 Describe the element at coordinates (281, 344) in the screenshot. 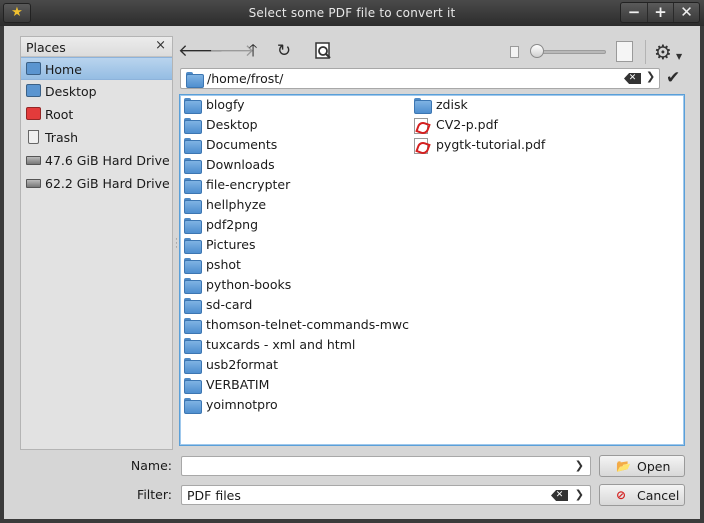

I see `file-name: tuxcards - xml and html` at that location.